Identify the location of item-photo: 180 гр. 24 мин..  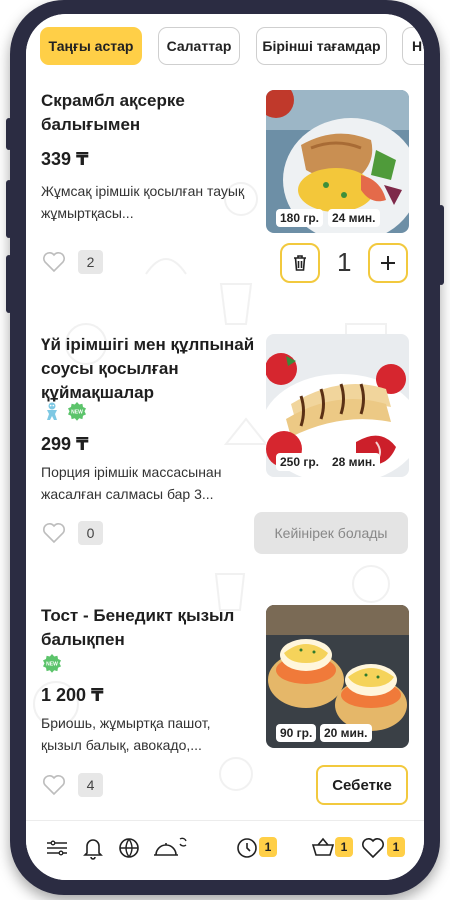
(337, 161).